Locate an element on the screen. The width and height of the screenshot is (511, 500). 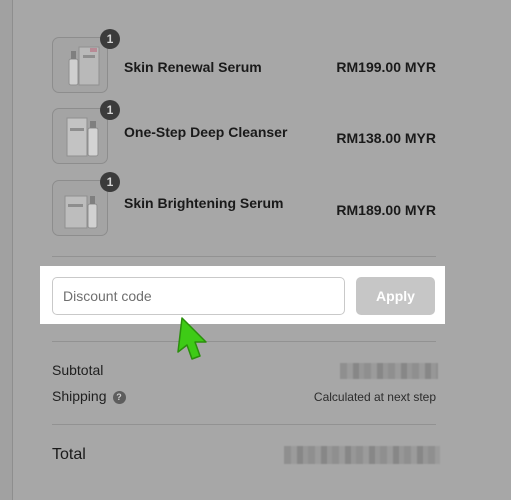
discount-code-input is located at coordinates (198, 296).